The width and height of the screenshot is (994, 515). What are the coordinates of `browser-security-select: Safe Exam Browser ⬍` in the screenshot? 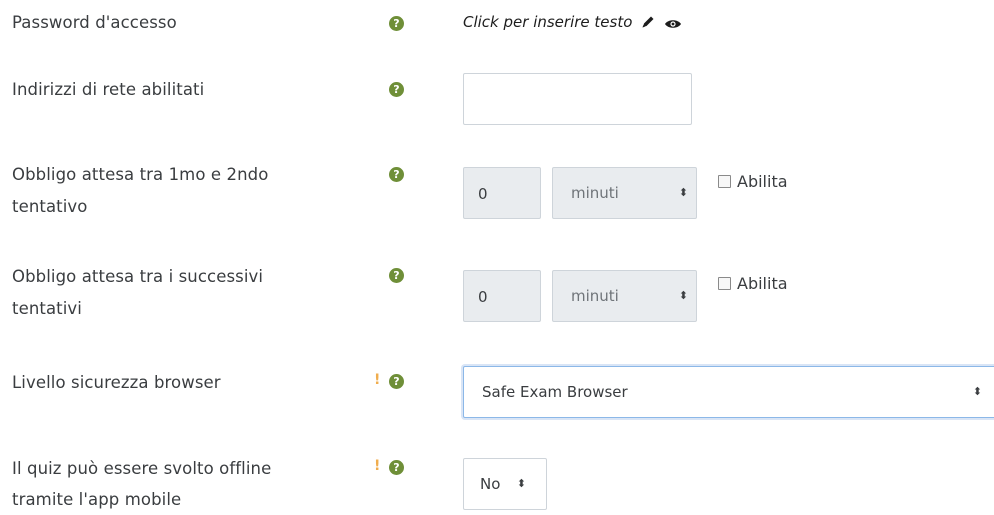 It's located at (728, 392).